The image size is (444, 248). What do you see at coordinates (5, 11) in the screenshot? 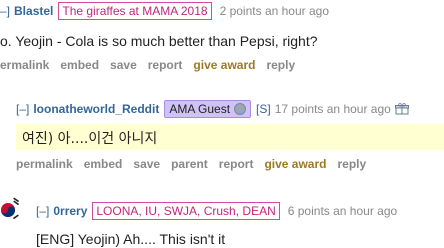
I see `collapse-toggle: –]` at bounding box center [5, 11].